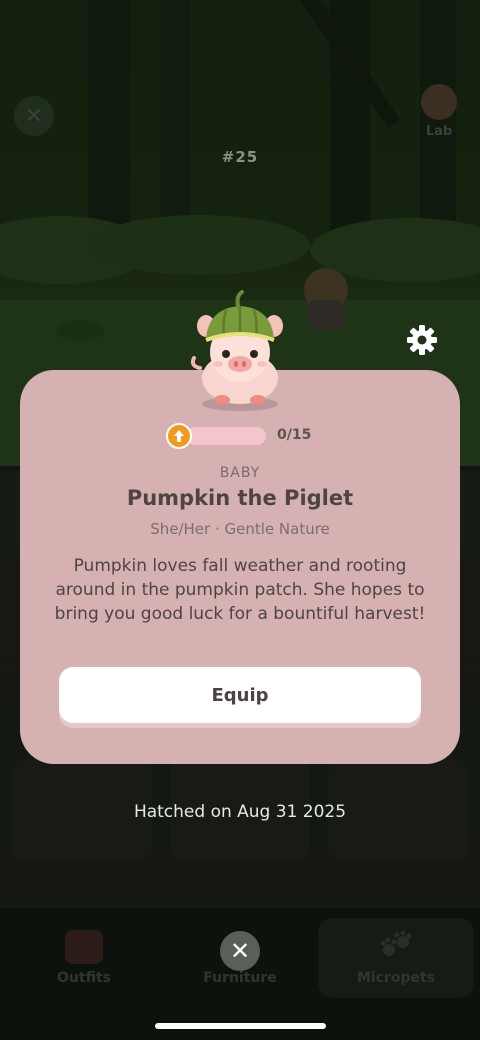  I want to click on lab-button: Lab, so click(439, 111).